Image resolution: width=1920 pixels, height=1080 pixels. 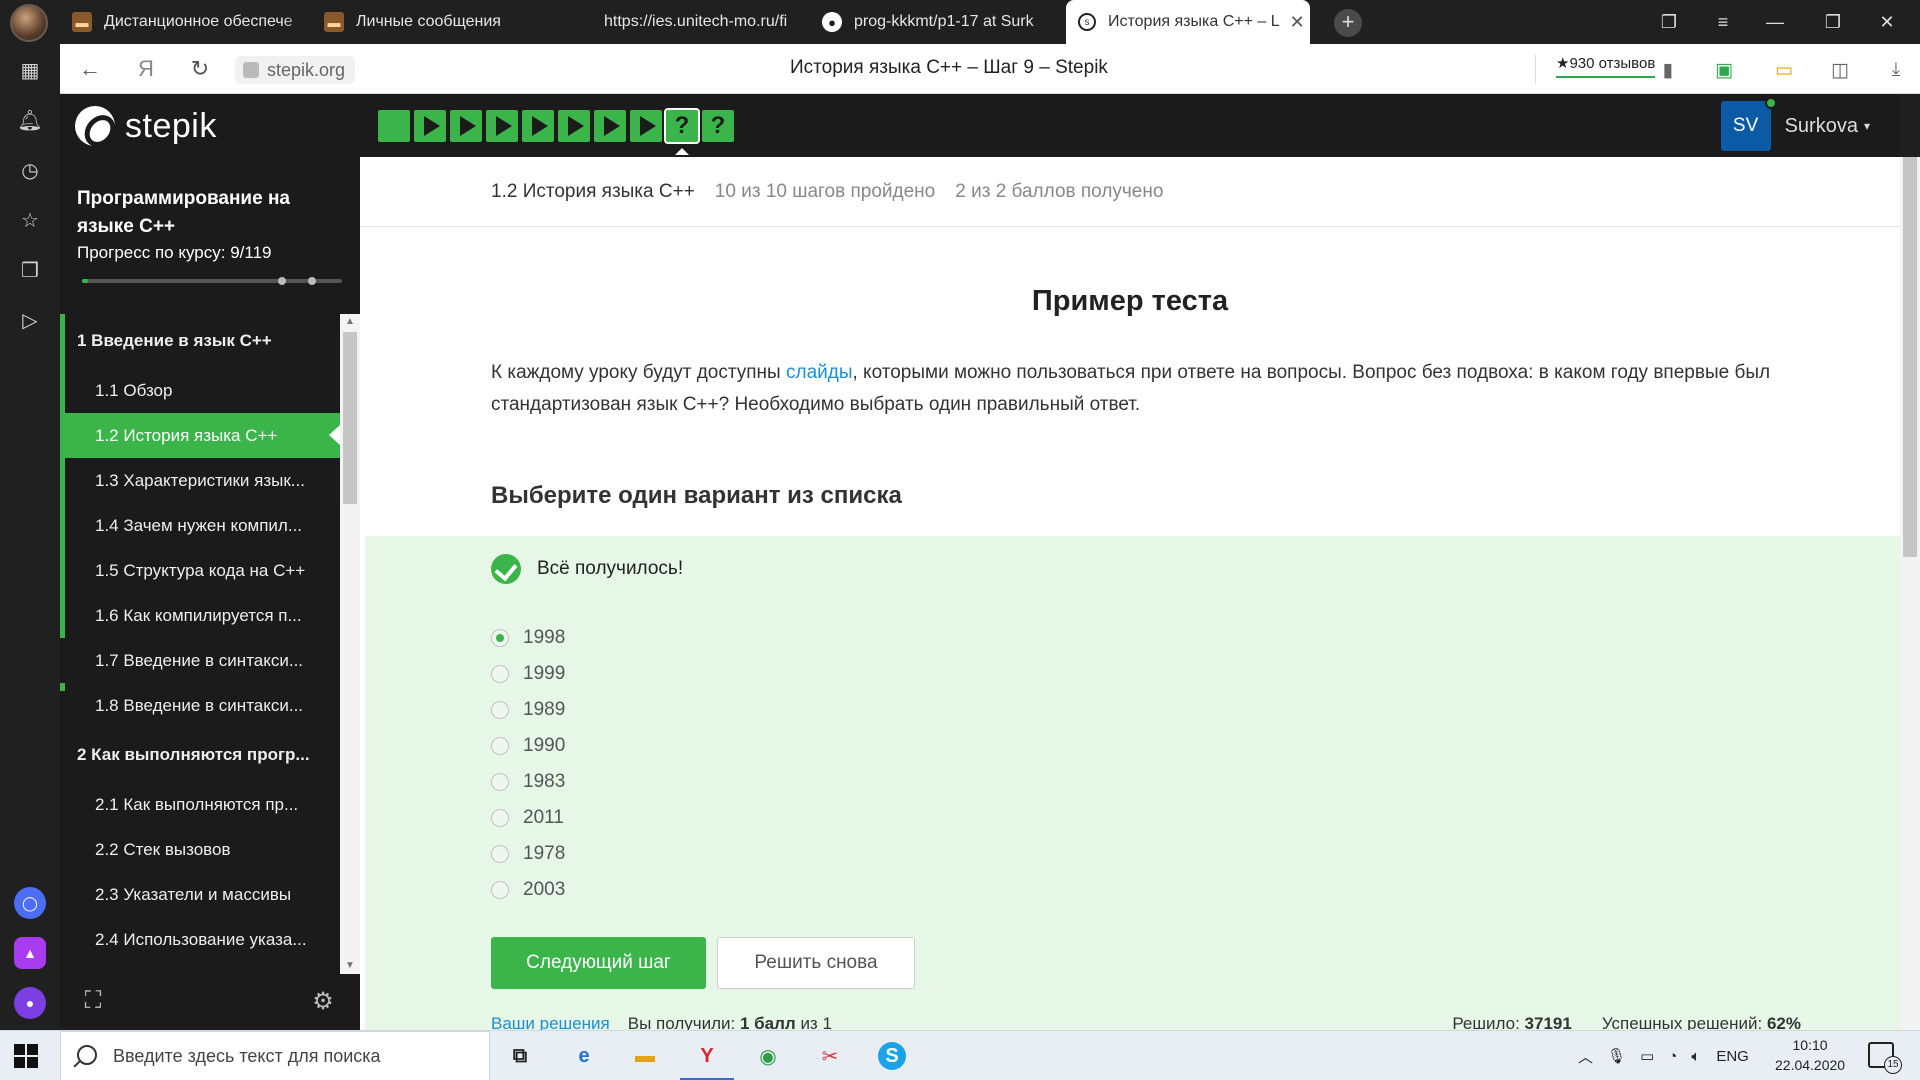 What do you see at coordinates (350, 322) in the screenshot?
I see `scroll-up-icon: ▲` at bounding box center [350, 322].